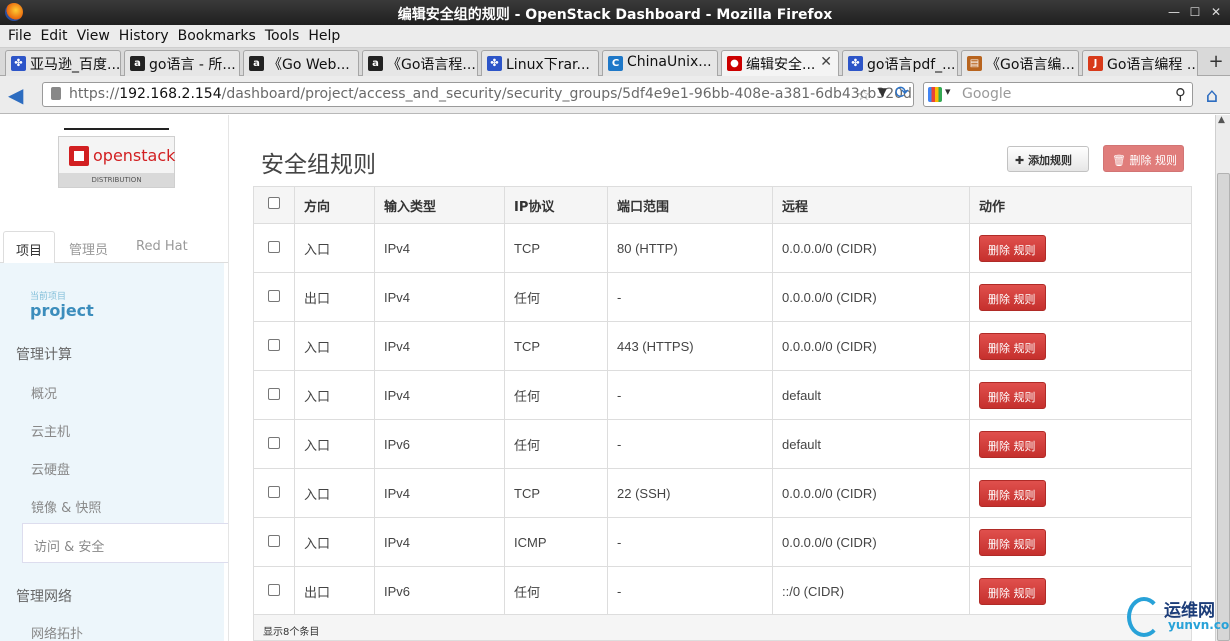 The image size is (1230, 641). What do you see at coordinates (1095, 63) in the screenshot?
I see `jb-icon: J` at bounding box center [1095, 63].